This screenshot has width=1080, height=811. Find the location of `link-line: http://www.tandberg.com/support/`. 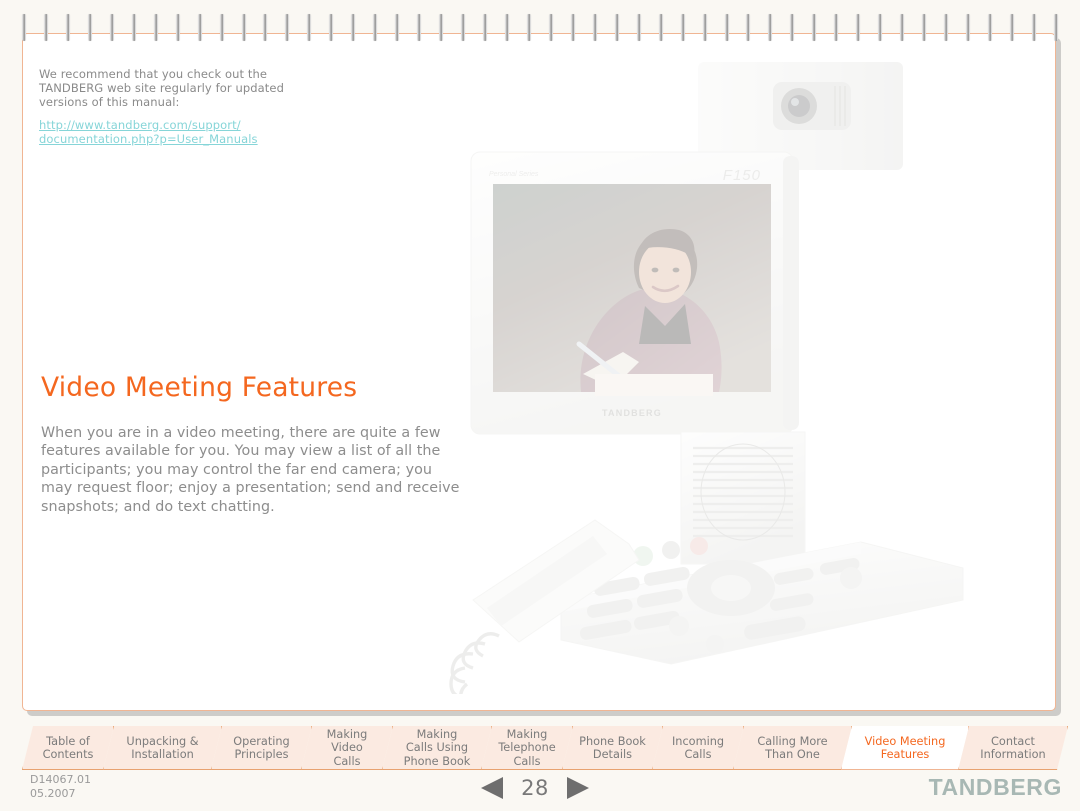

link-line: http://www.tandberg.com/support/ is located at coordinates (140, 124).